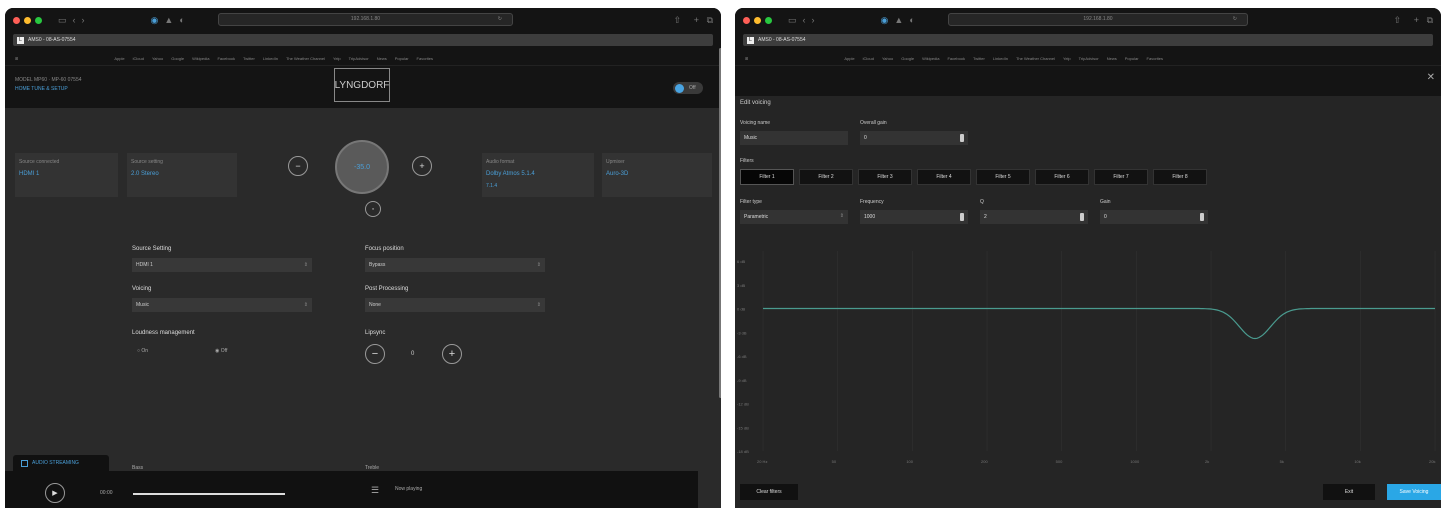  What do you see at coordinates (657, 175) in the screenshot?
I see `upmixer-card: Upmixer Auro-3D` at bounding box center [657, 175].